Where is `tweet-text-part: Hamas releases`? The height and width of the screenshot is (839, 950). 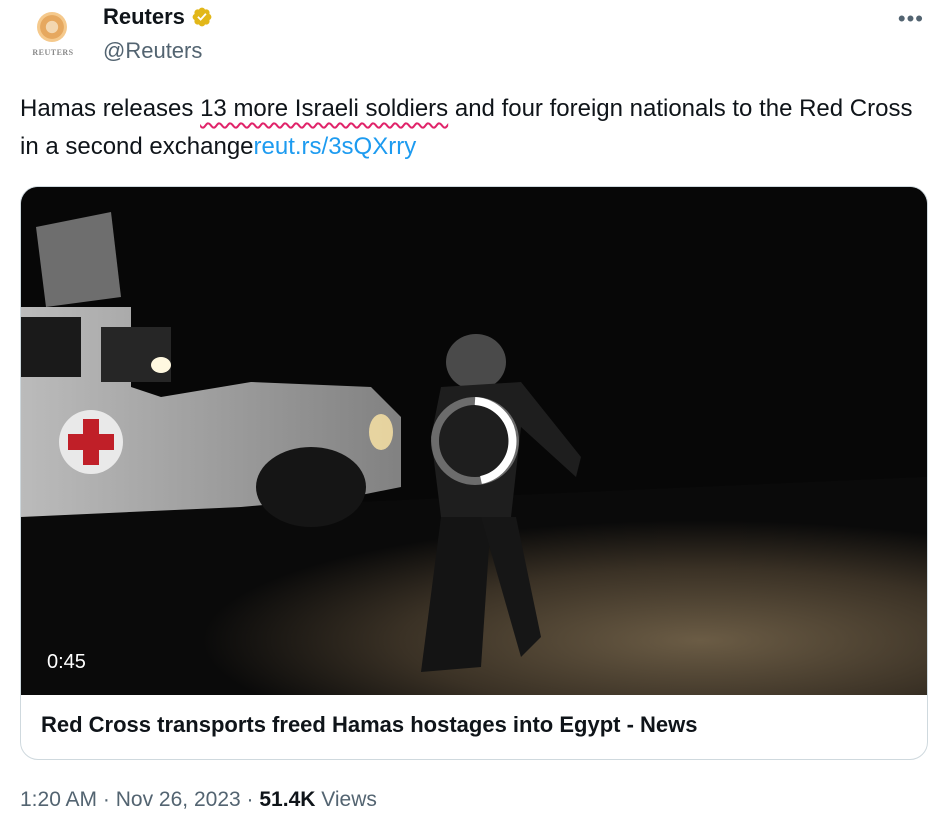
tweet-text-part: Hamas releases is located at coordinates (110, 108).